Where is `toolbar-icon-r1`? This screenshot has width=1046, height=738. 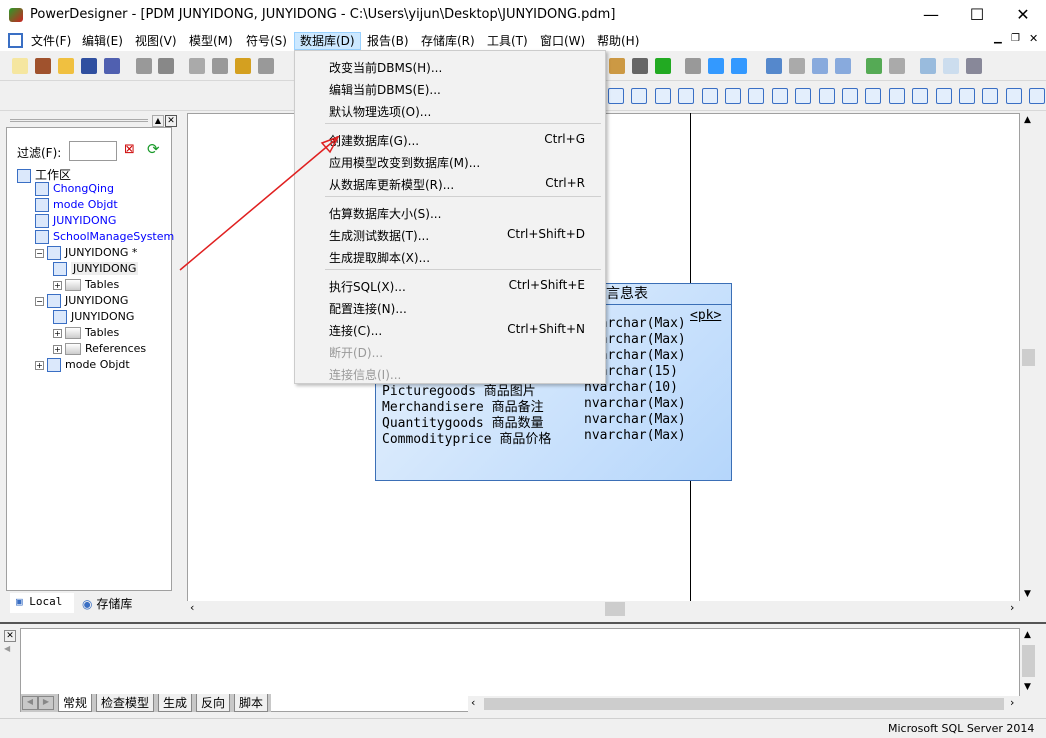 toolbar-icon-r1 is located at coordinates (640, 66).